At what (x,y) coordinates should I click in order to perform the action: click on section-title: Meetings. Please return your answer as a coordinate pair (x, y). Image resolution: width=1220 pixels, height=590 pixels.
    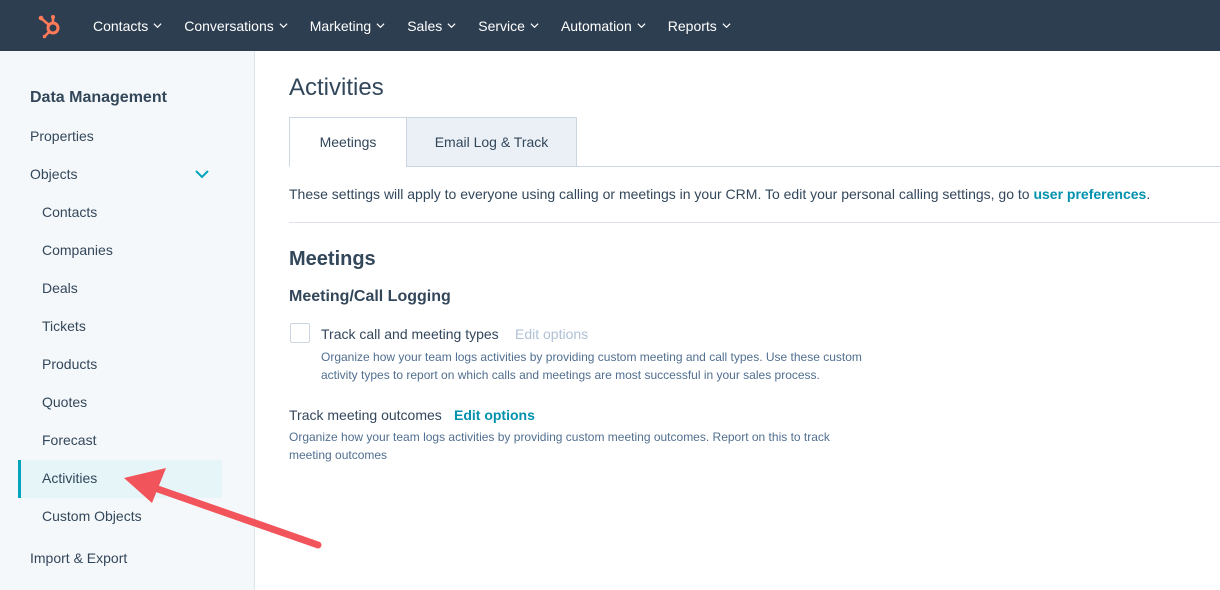
    Looking at the image, I should click on (332, 259).